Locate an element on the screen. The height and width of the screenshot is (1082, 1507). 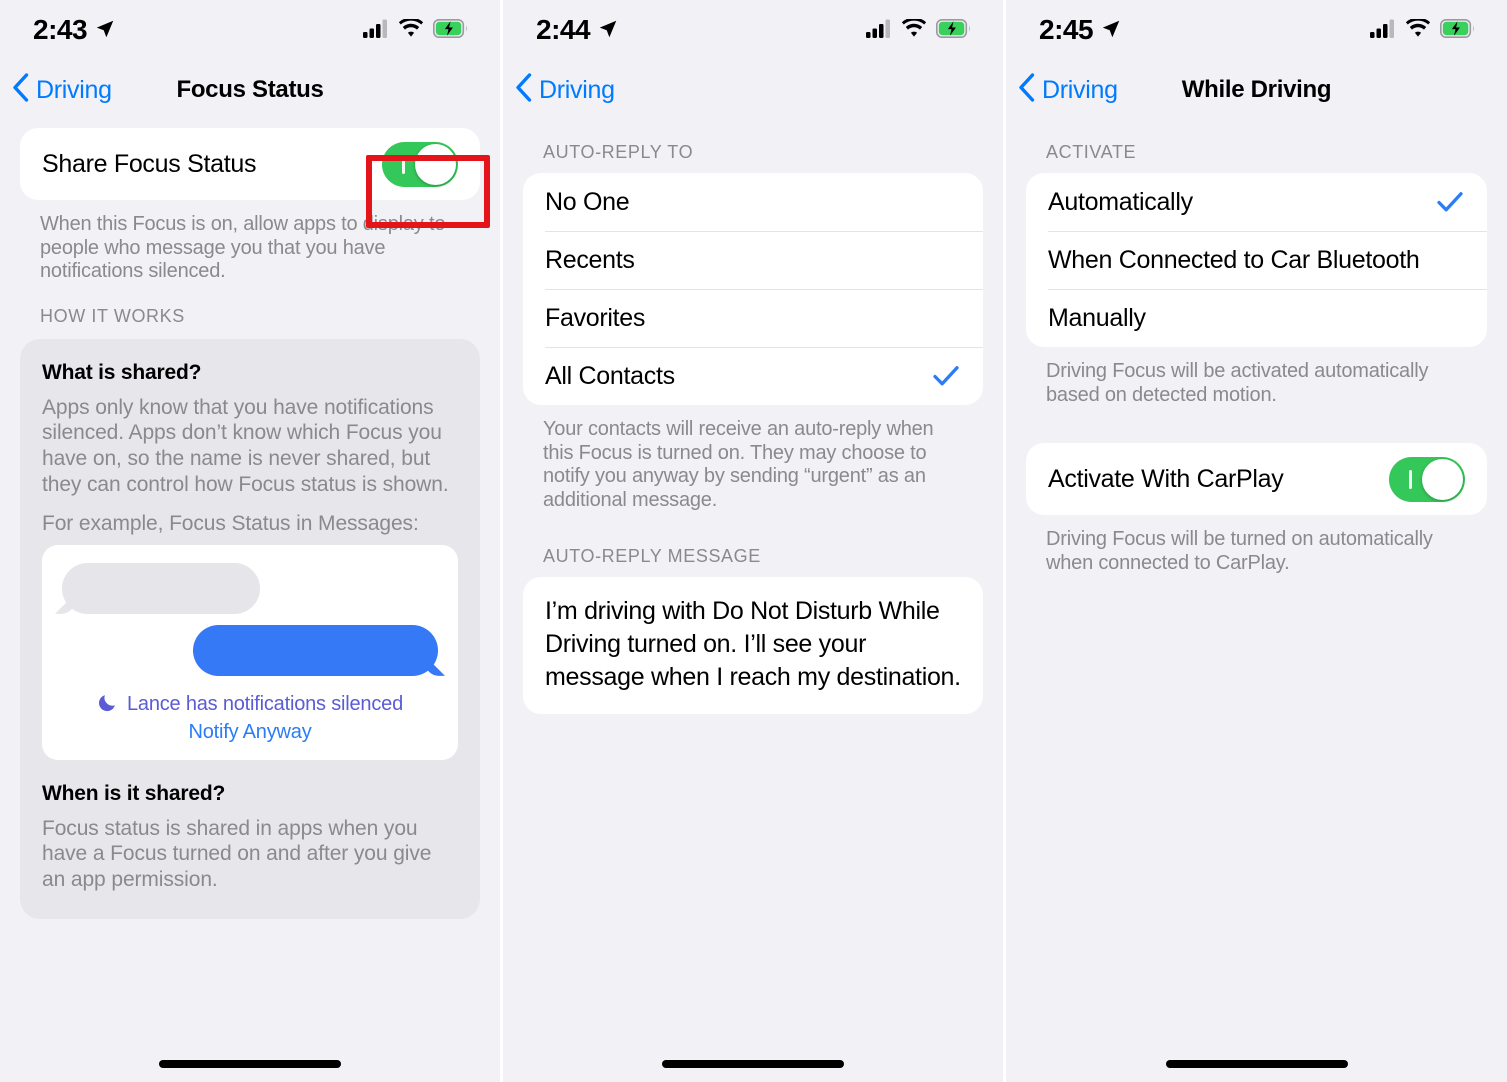
nav-bar: Driving While Driving is located at coordinates (1256, 90).